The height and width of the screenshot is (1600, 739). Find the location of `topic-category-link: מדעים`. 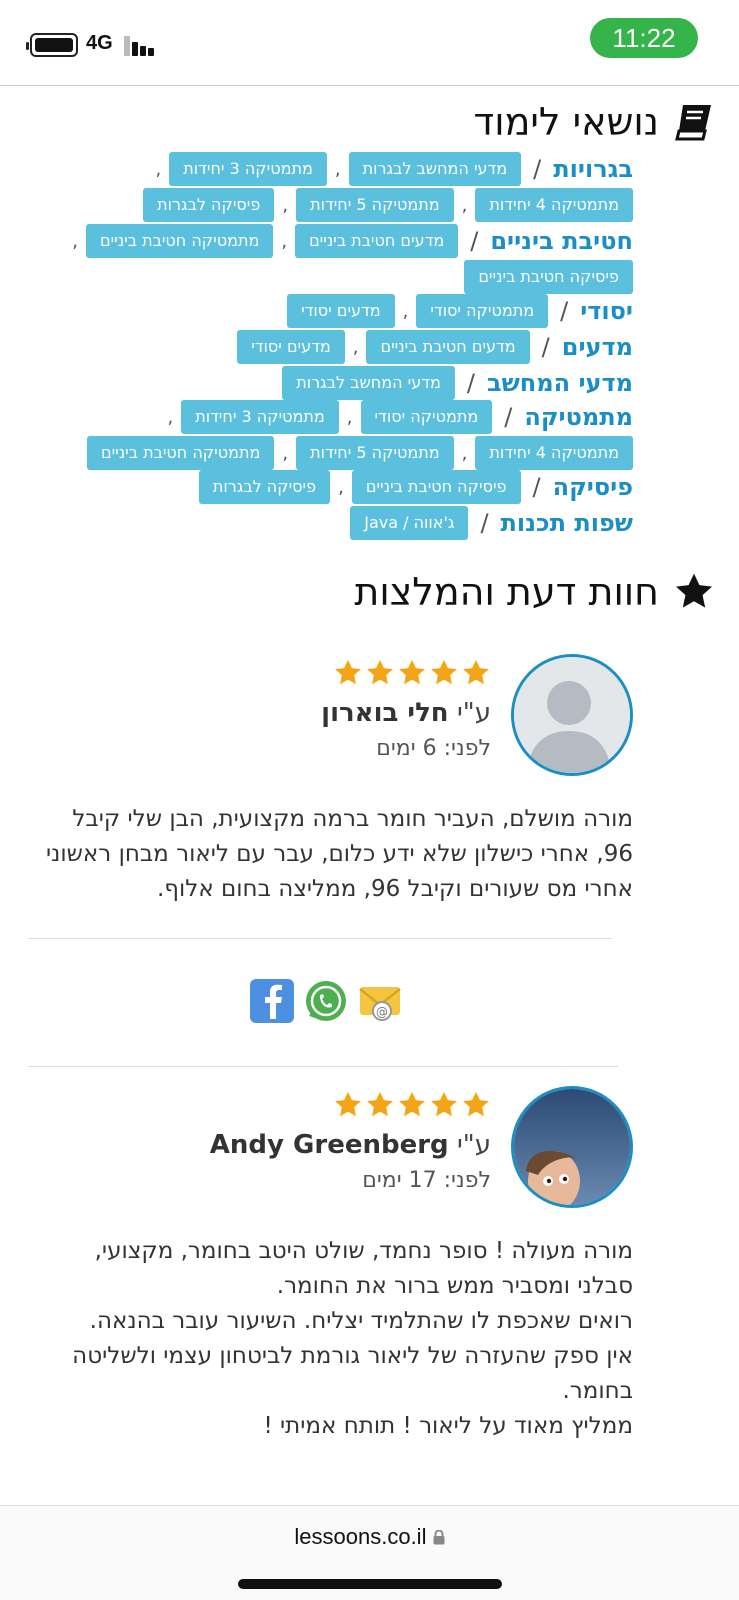

topic-category-link: מדעים is located at coordinates (597, 347).